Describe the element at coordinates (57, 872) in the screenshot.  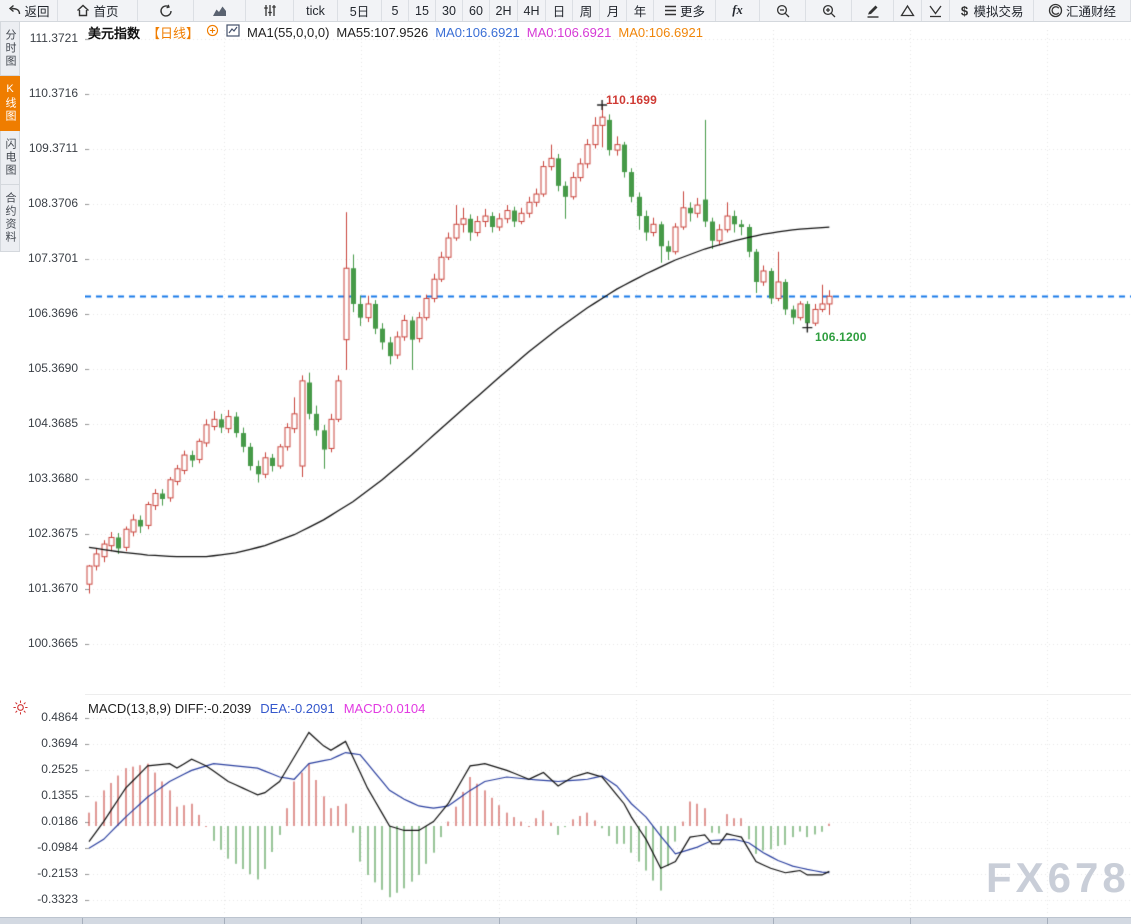
I see `y-axis-label: -0.2153` at that location.